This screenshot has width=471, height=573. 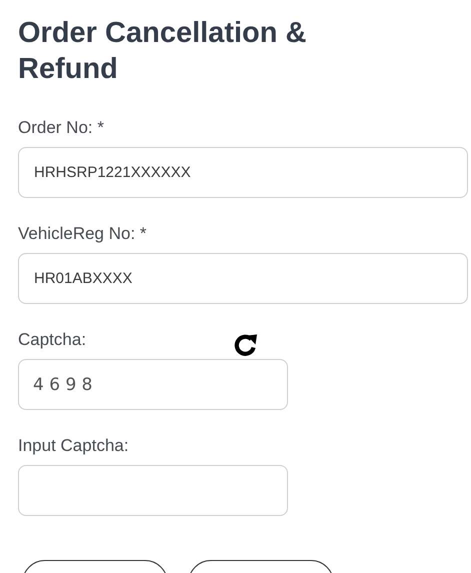 What do you see at coordinates (52, 340) in the screenshot?
I see `field-label: Captcha:` at bounding box center [52, 340].